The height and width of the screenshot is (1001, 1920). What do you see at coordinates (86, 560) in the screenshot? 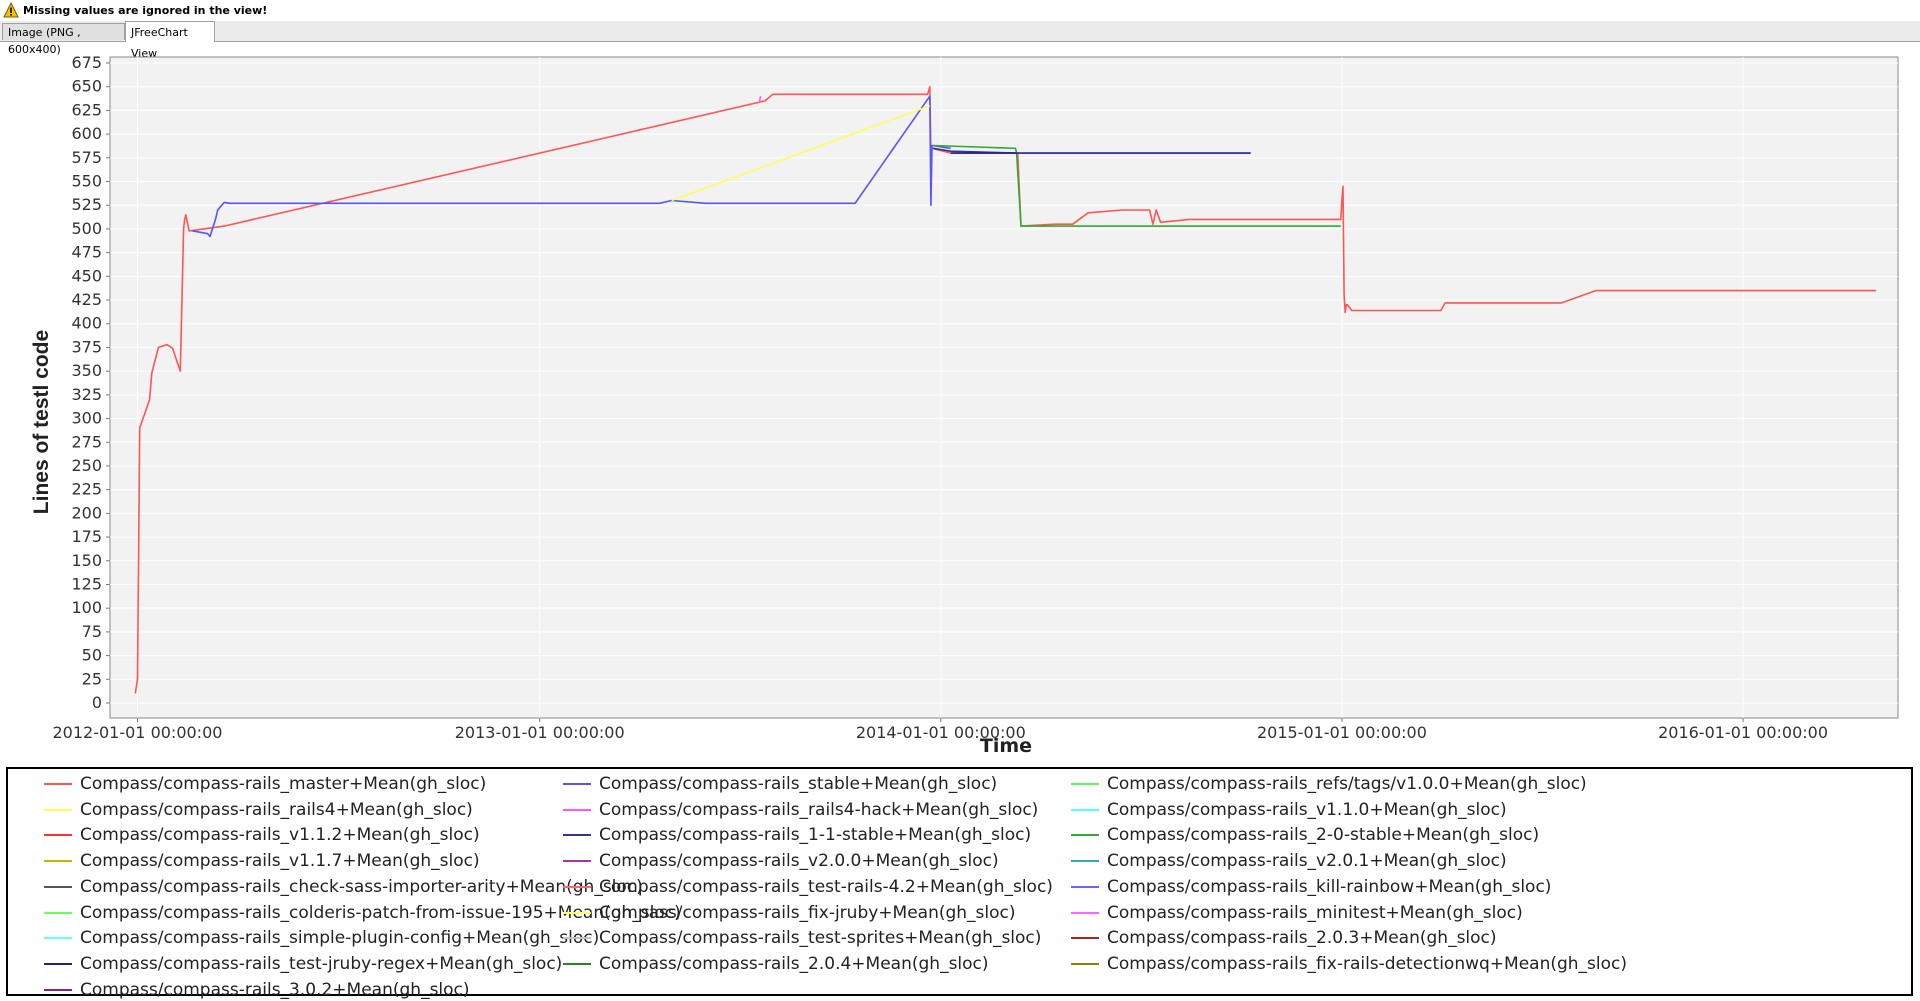
I see `y-tick-label: 150` at bounding box center [86, 560].